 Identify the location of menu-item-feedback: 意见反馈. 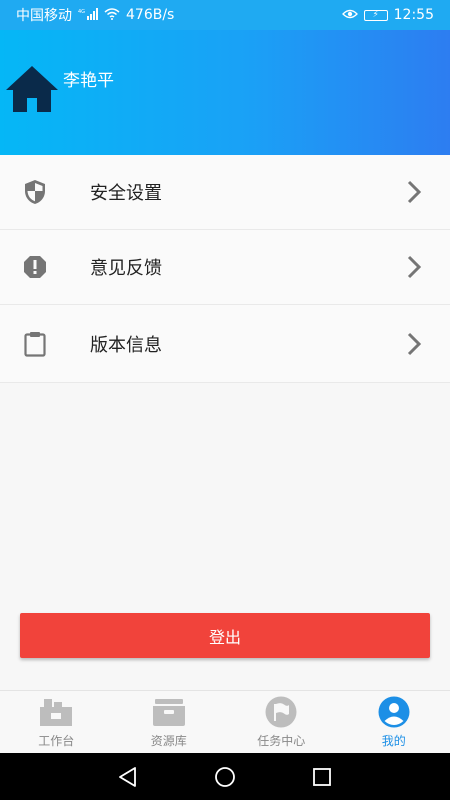
(225, 267).